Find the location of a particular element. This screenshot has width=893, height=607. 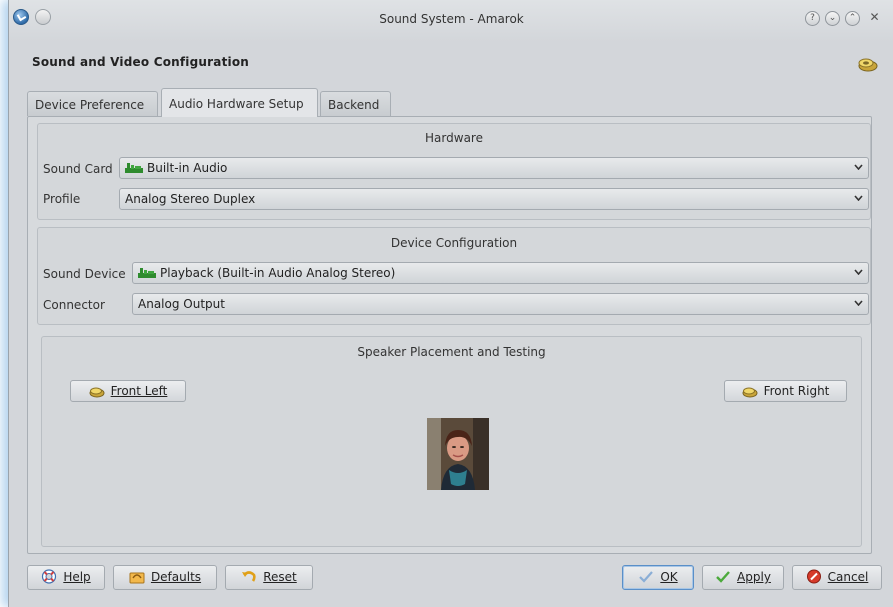

connector-label: Connector is located at coordinates (74, 305).